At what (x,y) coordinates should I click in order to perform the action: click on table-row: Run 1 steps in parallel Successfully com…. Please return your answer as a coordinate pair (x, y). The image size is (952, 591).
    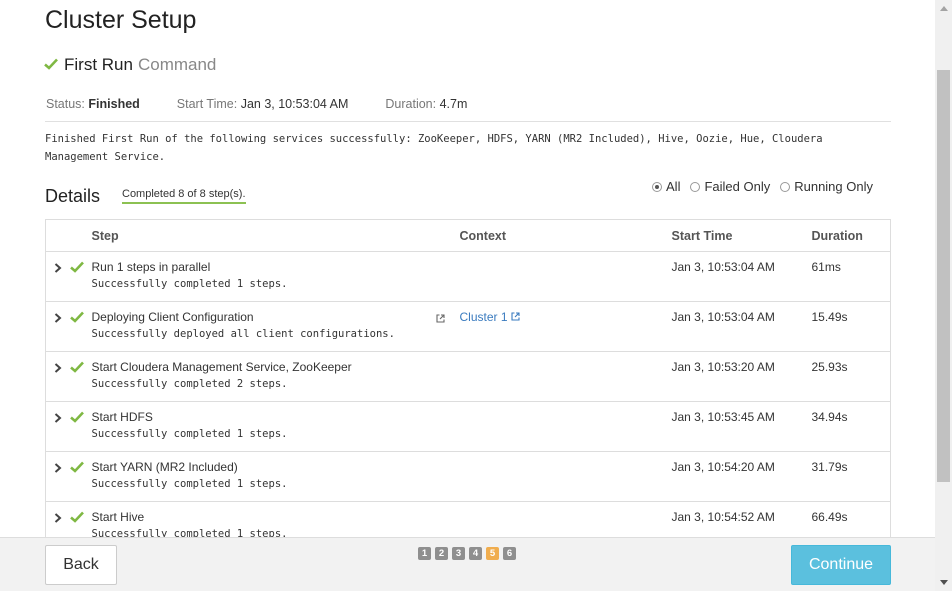
    Looking at the image, I should click on (468, 276).